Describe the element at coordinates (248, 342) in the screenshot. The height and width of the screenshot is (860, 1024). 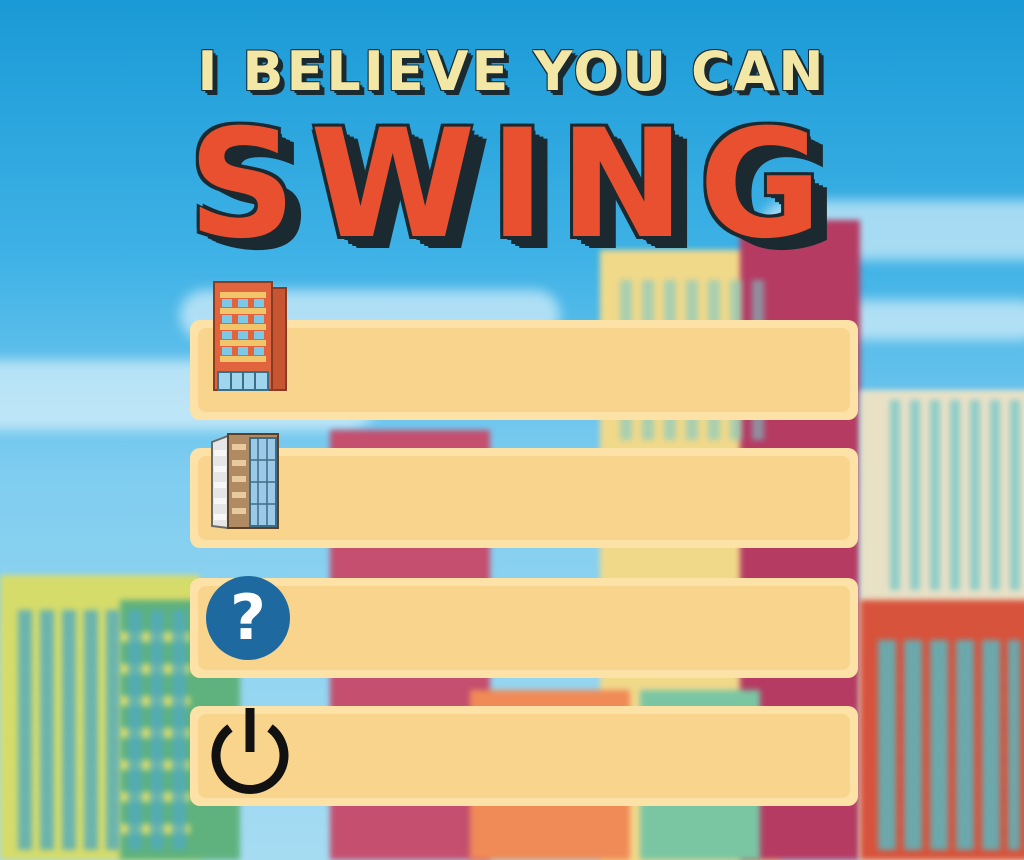
I see `building-orange-icon` at that location.